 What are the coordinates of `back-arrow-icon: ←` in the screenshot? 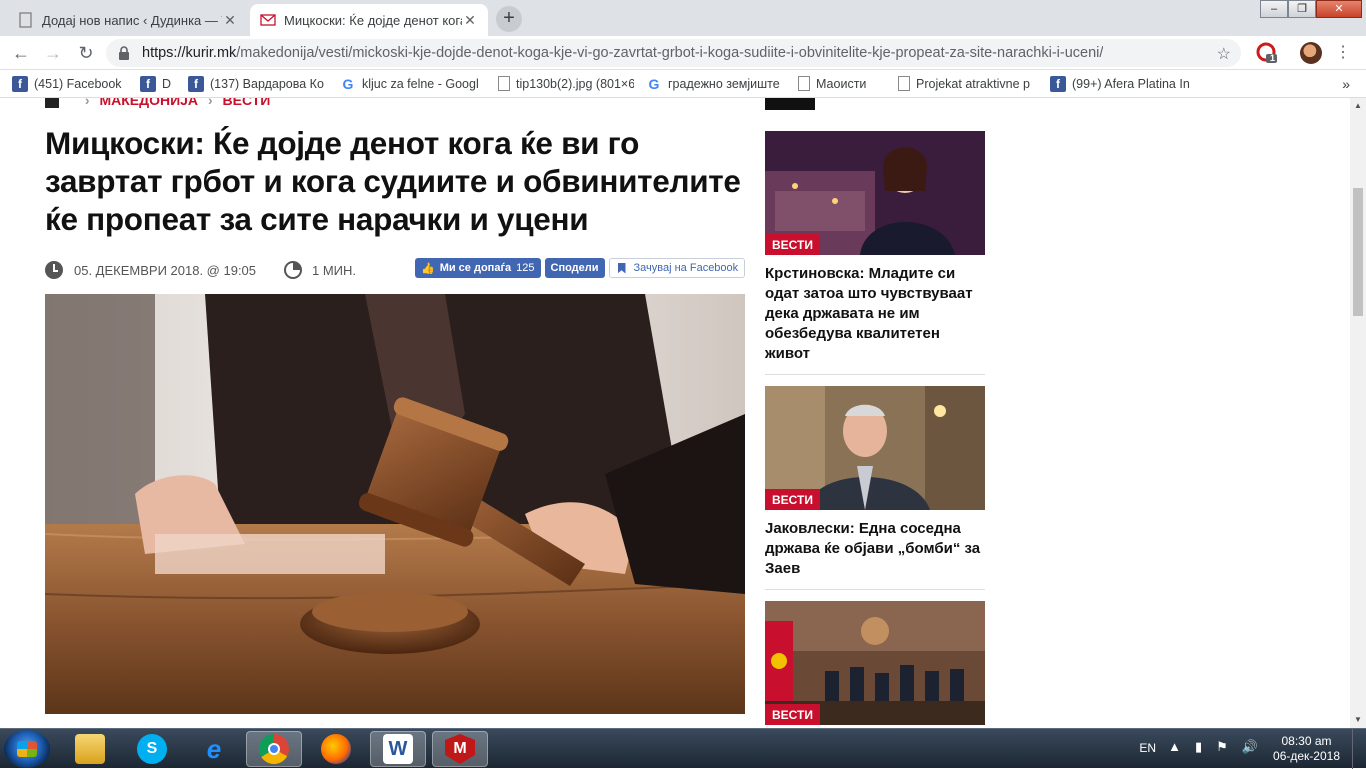 It's located at (21, 53).